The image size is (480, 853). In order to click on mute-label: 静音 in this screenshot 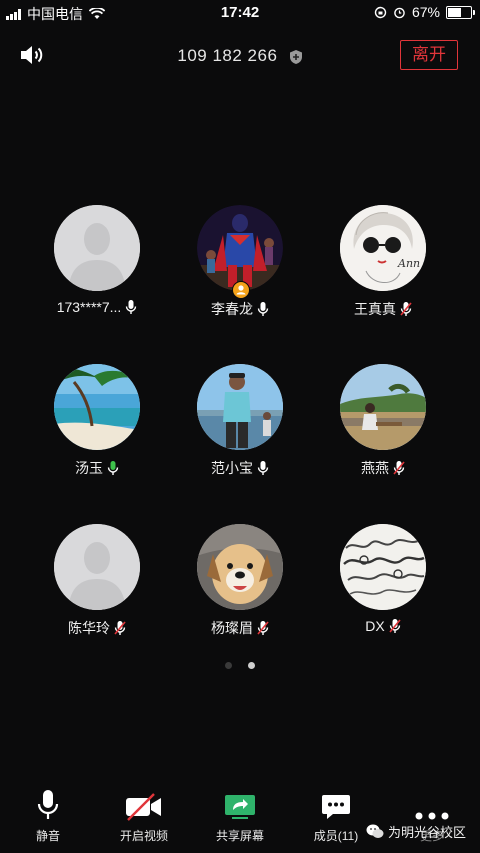, I will do `click(47, 836)`.